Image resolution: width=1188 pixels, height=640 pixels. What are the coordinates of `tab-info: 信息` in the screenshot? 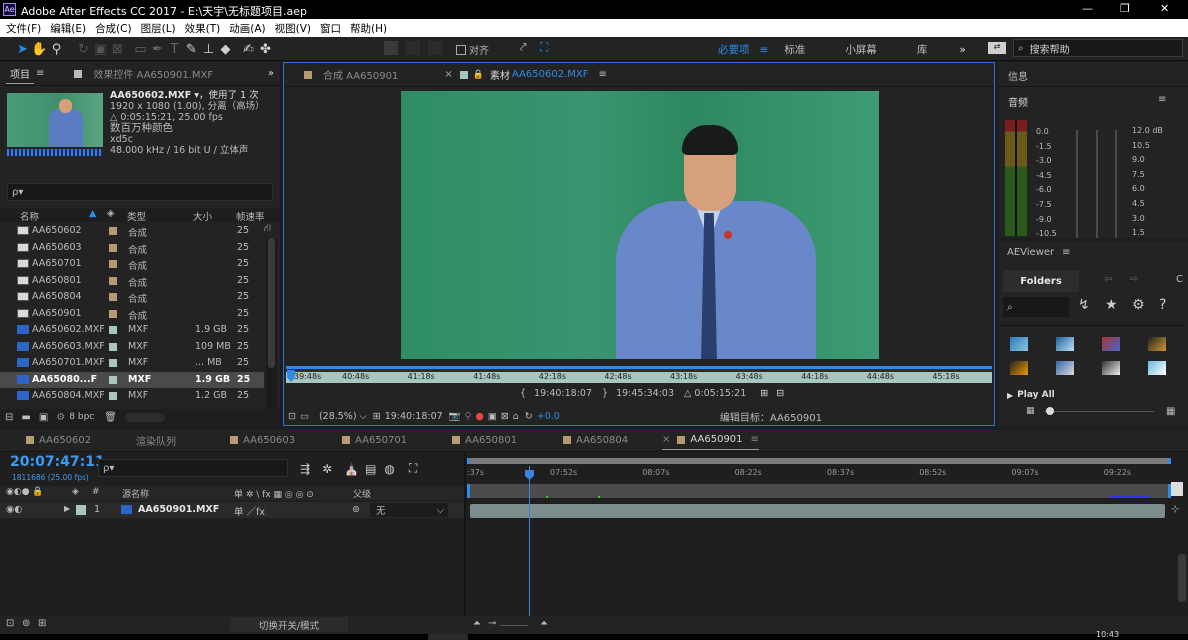 It's located at (1018, 75).